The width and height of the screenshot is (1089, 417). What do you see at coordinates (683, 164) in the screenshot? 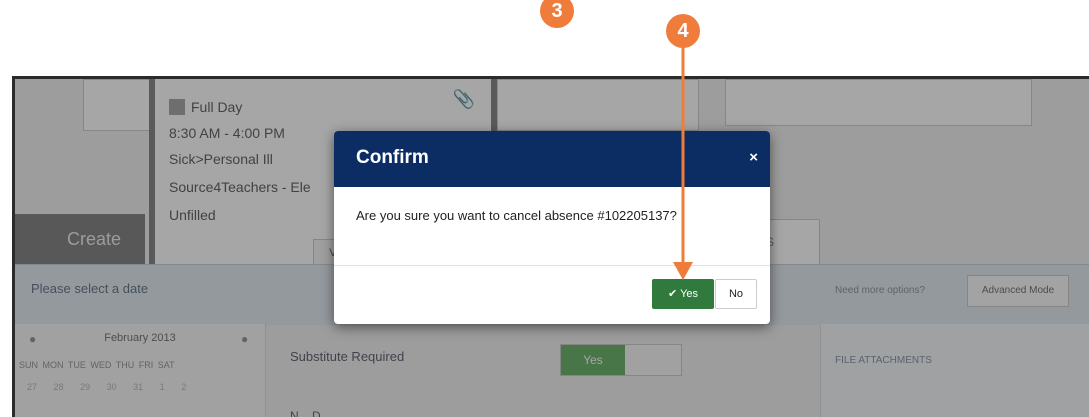
I see `pointer-arrow` at bounding box center [683, 164].